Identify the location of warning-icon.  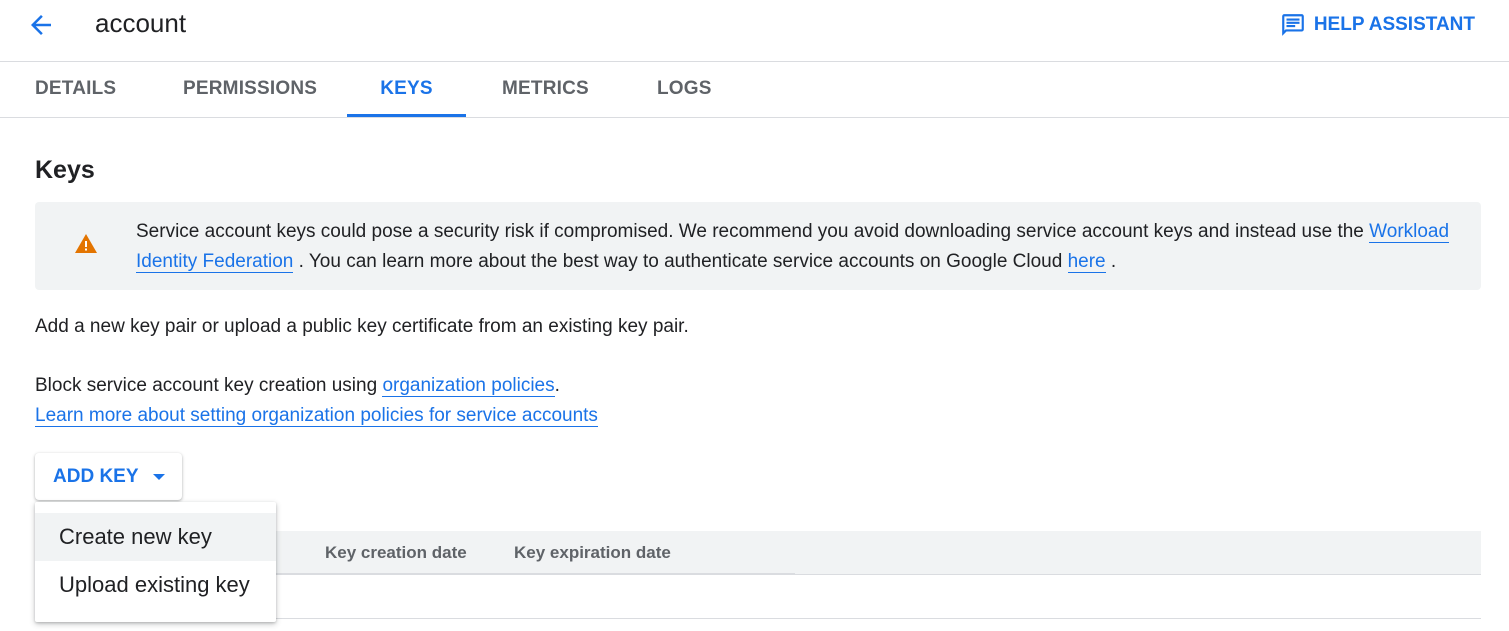
(86, 243).